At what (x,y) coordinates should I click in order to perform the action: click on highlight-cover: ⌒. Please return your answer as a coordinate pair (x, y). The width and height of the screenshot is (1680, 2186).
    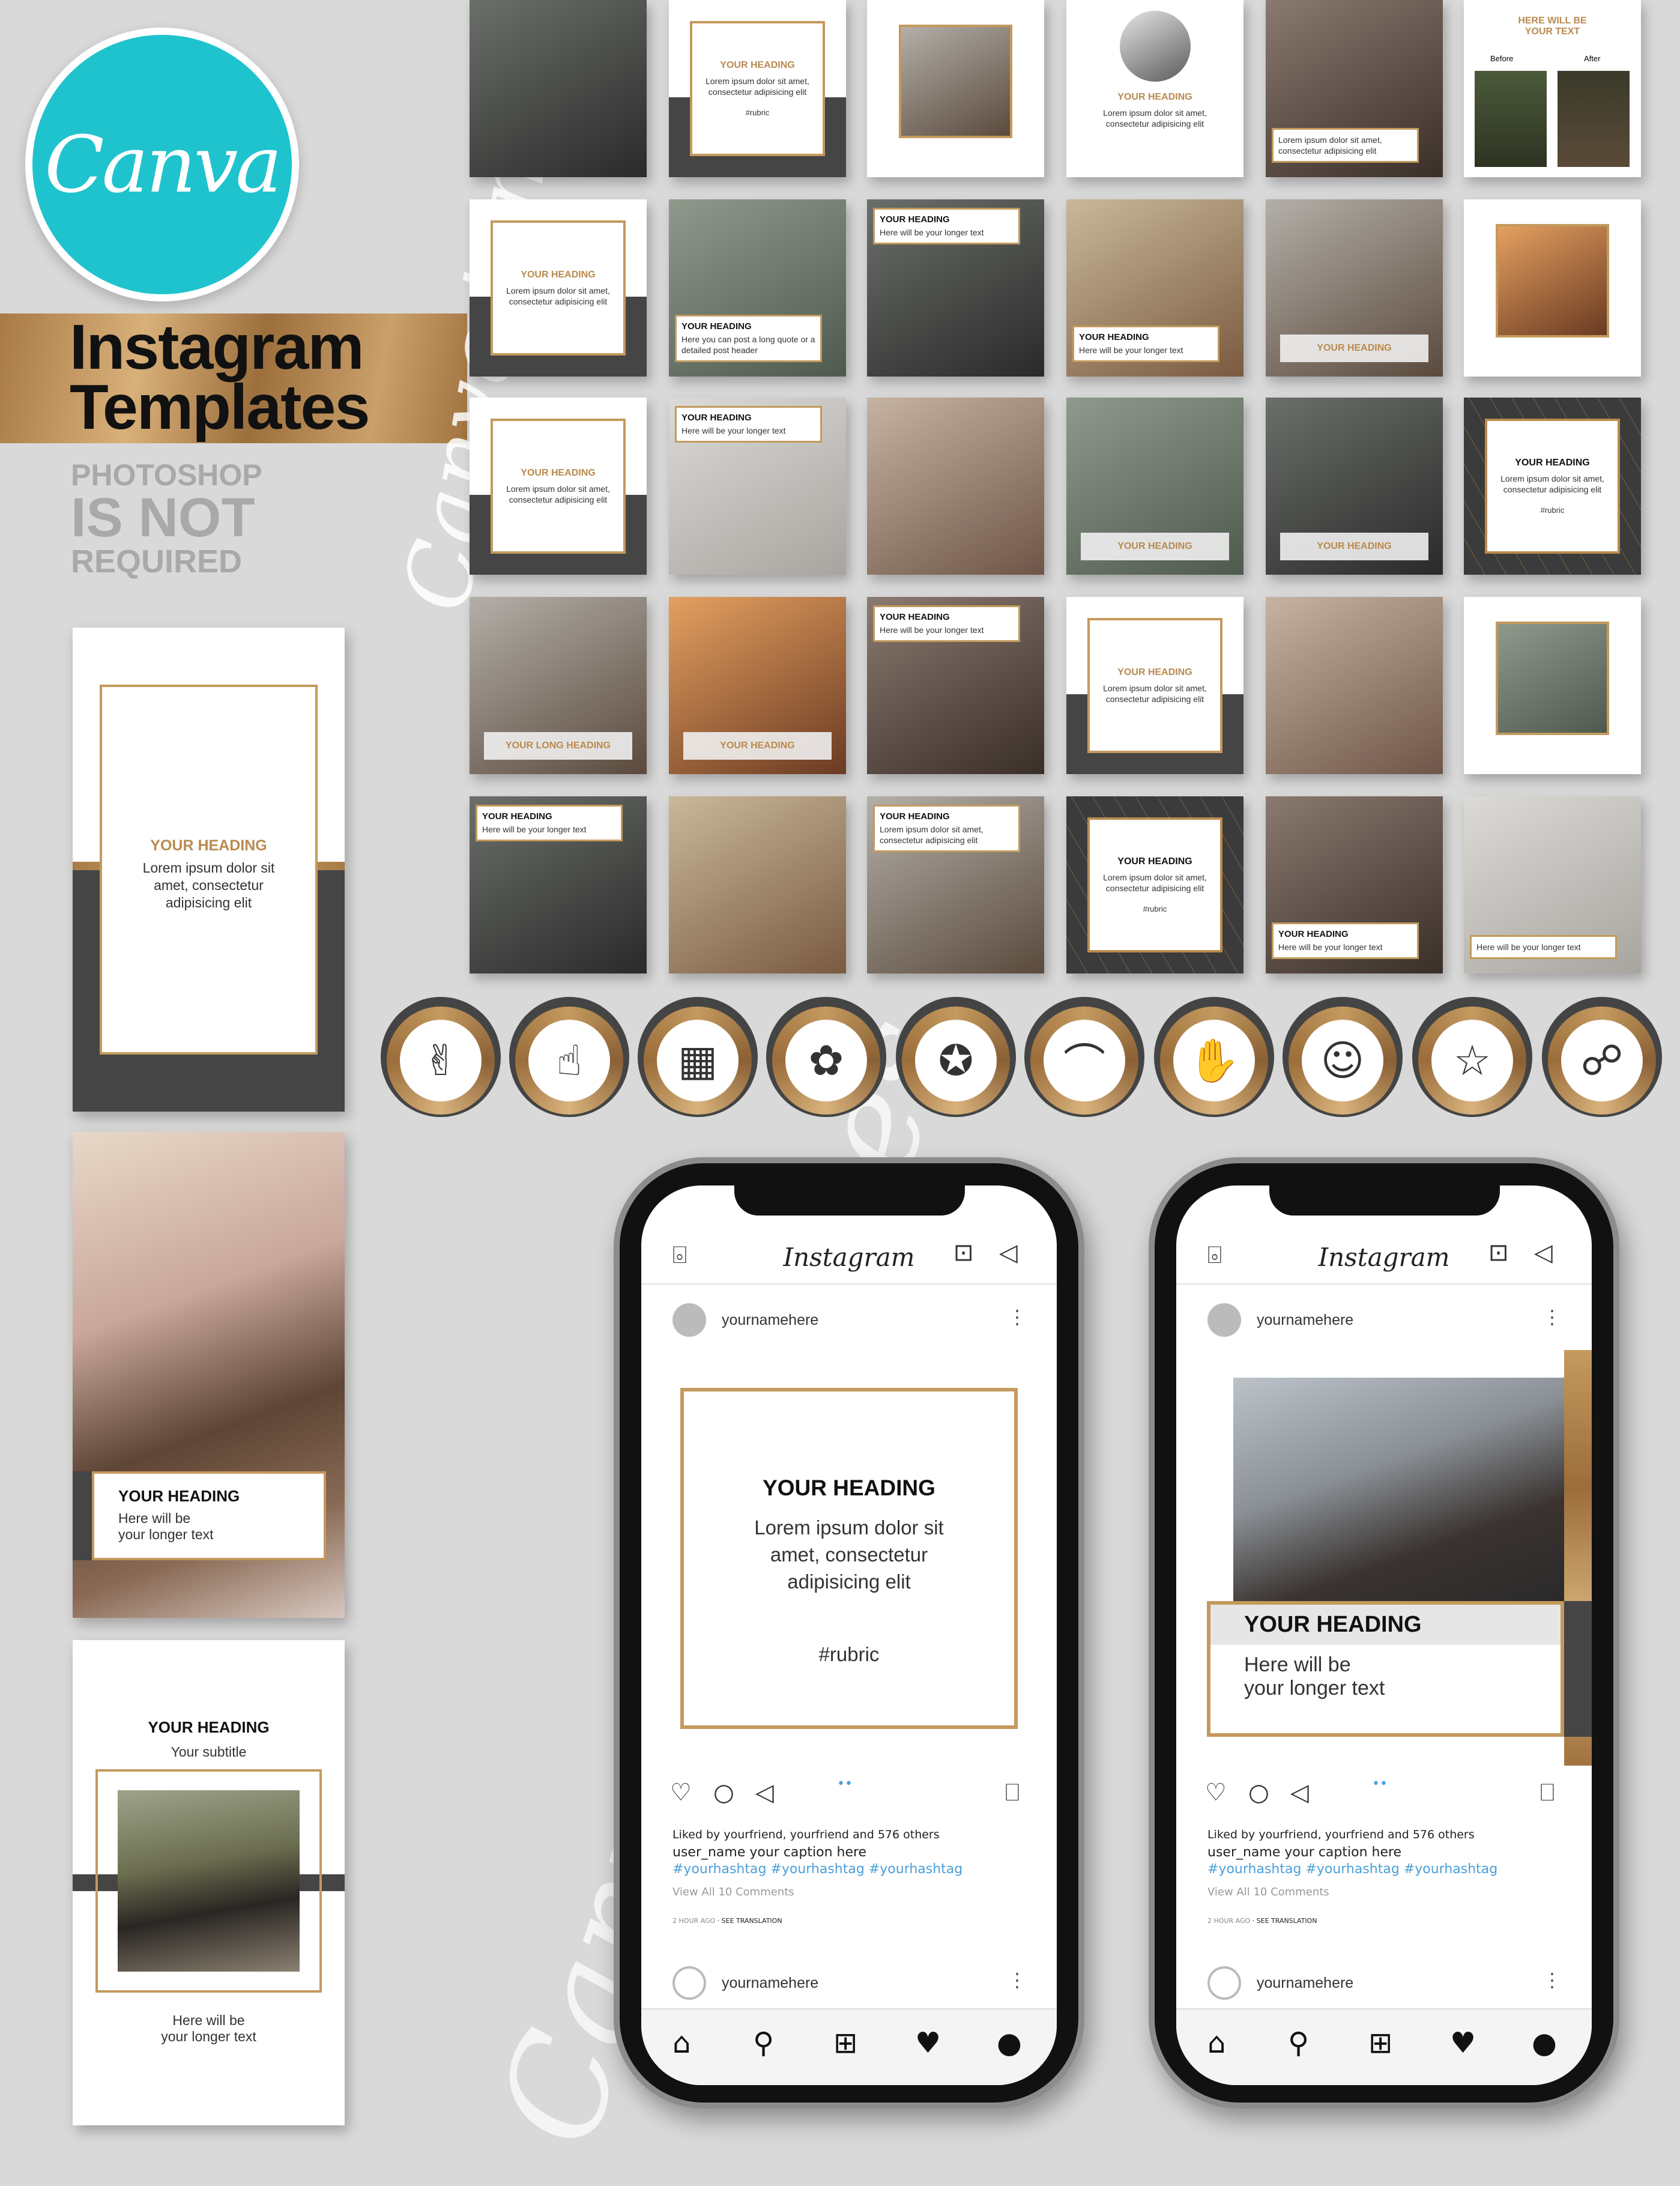
    Looking at the image, I should click on (1084, 1057).